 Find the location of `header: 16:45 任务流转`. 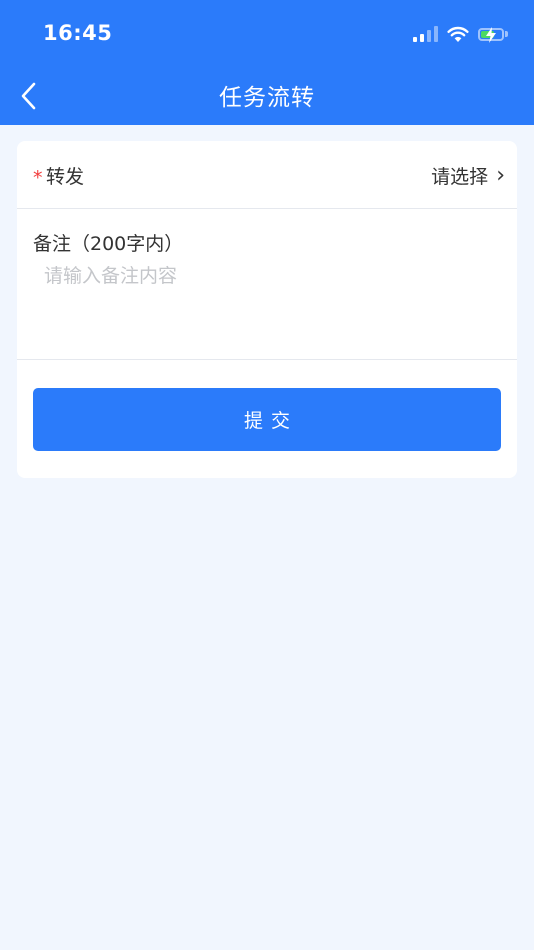

header: 16:45 任务流转 is located at coordinates (267, 62).